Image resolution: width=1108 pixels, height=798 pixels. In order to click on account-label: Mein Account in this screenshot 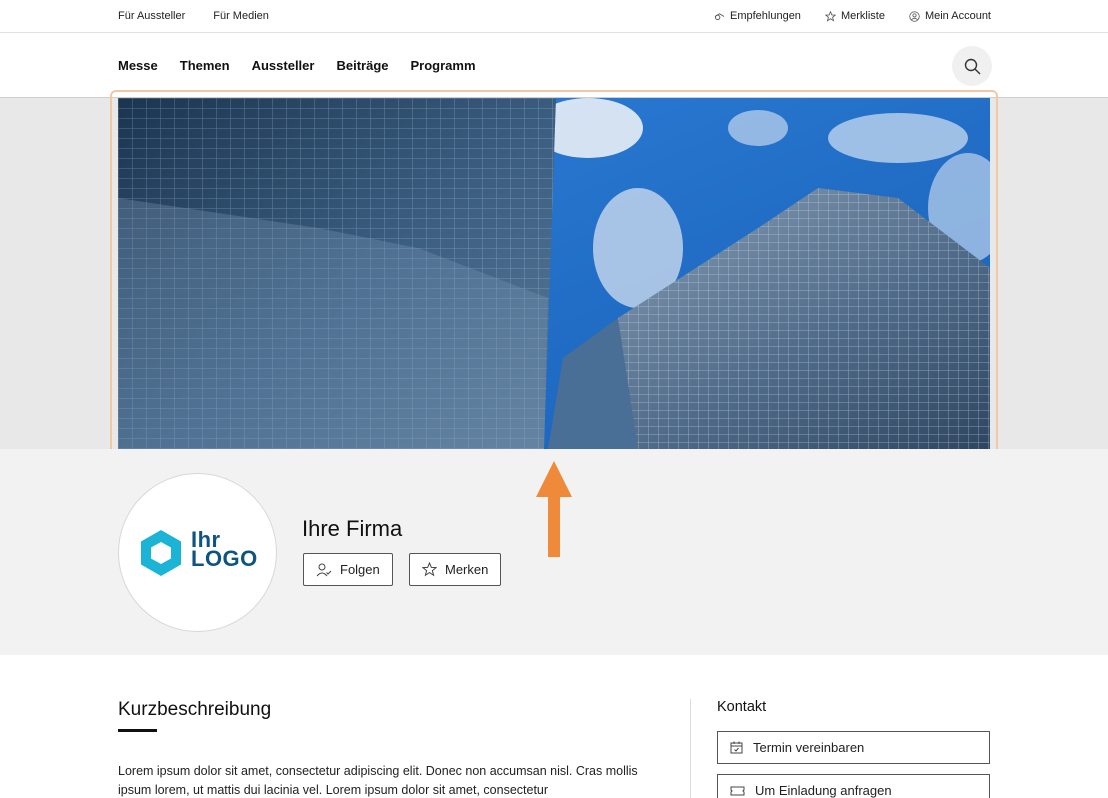, I will do `click(957, 16)`.